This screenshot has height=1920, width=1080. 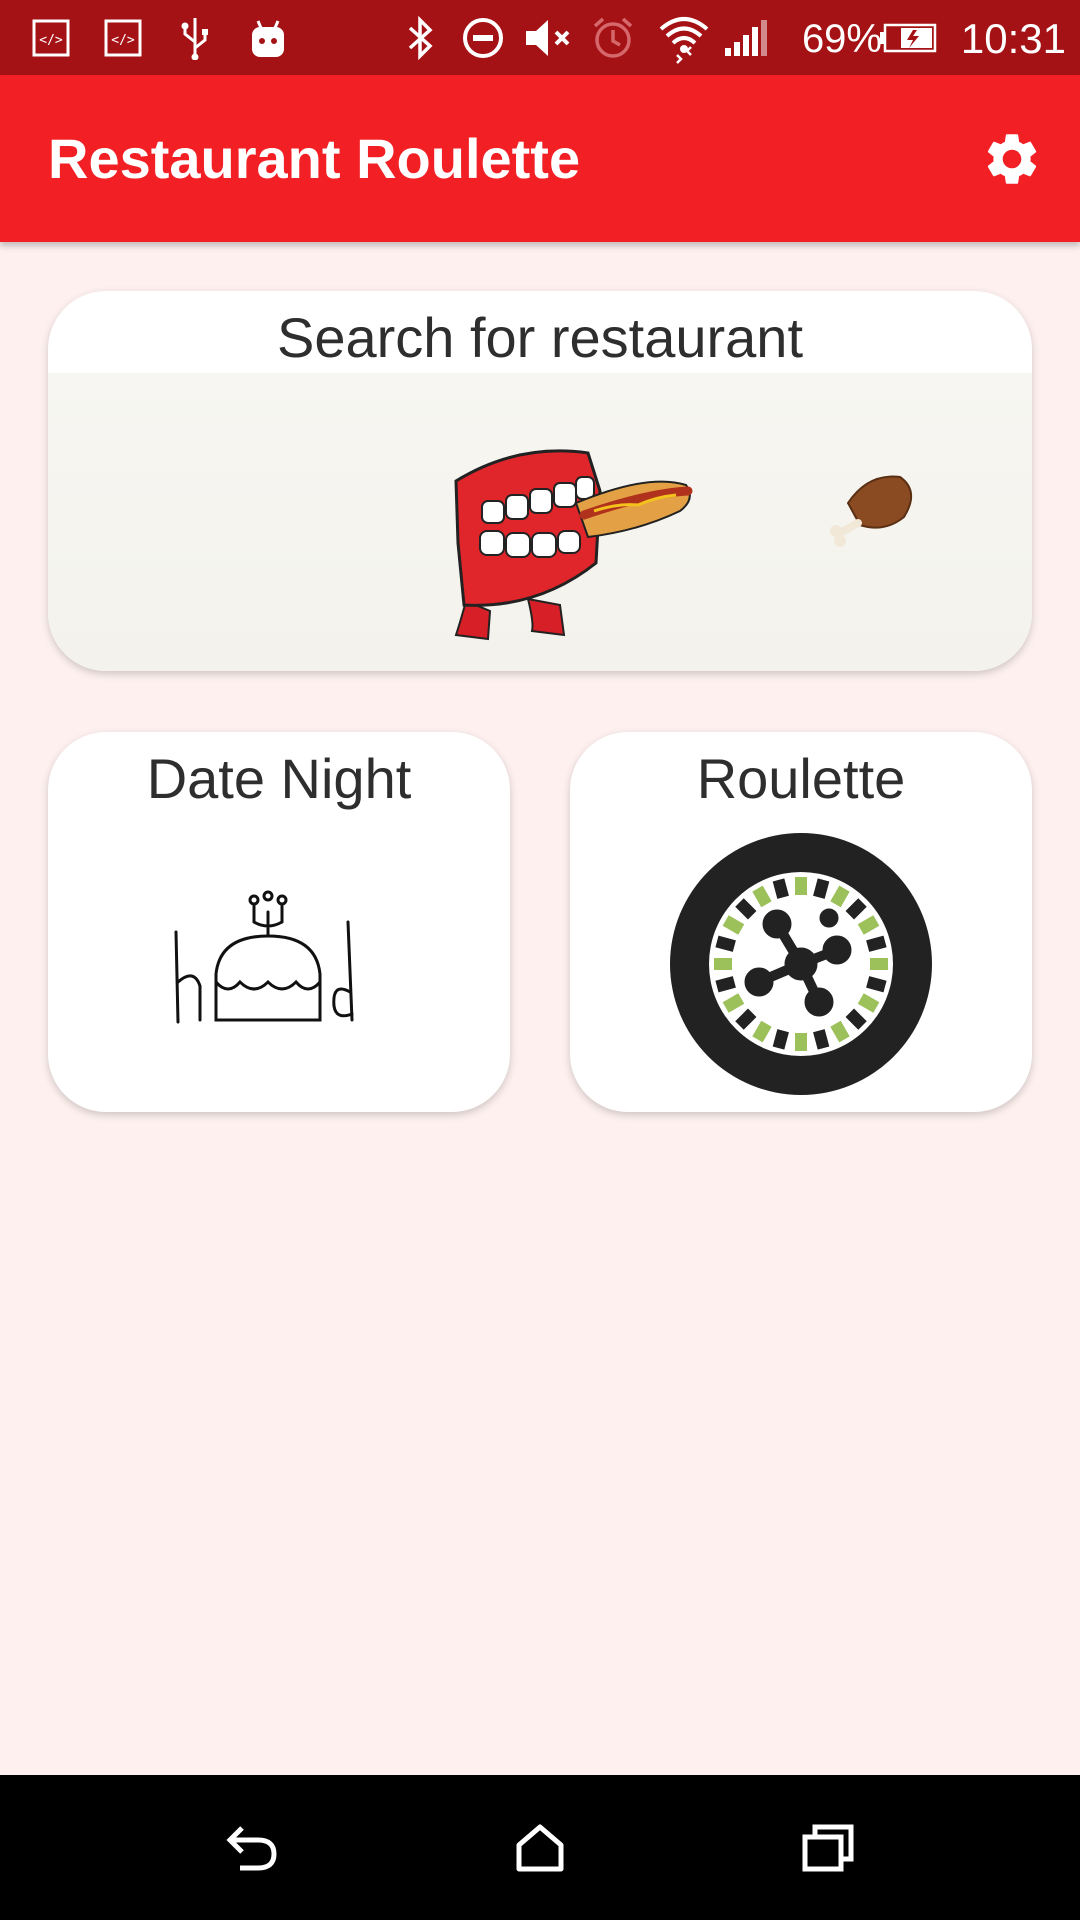 I want to click on recents-button, so click(x=828, y=1847).